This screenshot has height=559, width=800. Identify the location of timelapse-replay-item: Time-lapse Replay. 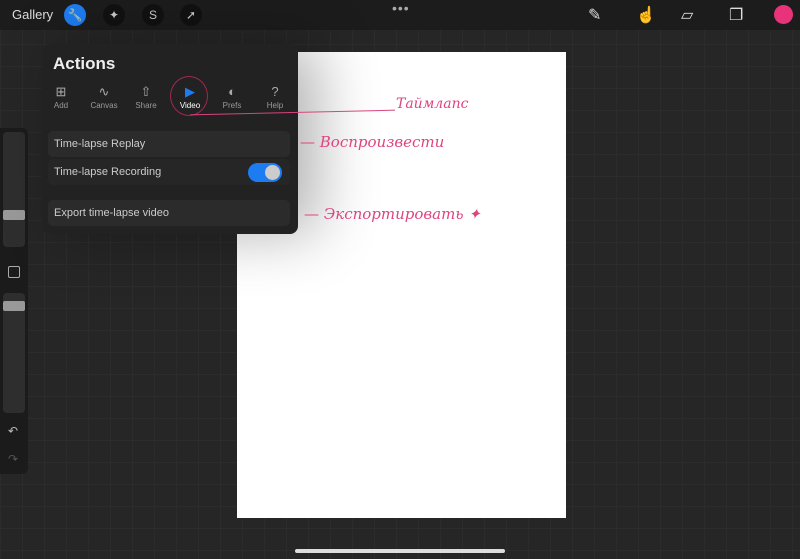
(169, 144).